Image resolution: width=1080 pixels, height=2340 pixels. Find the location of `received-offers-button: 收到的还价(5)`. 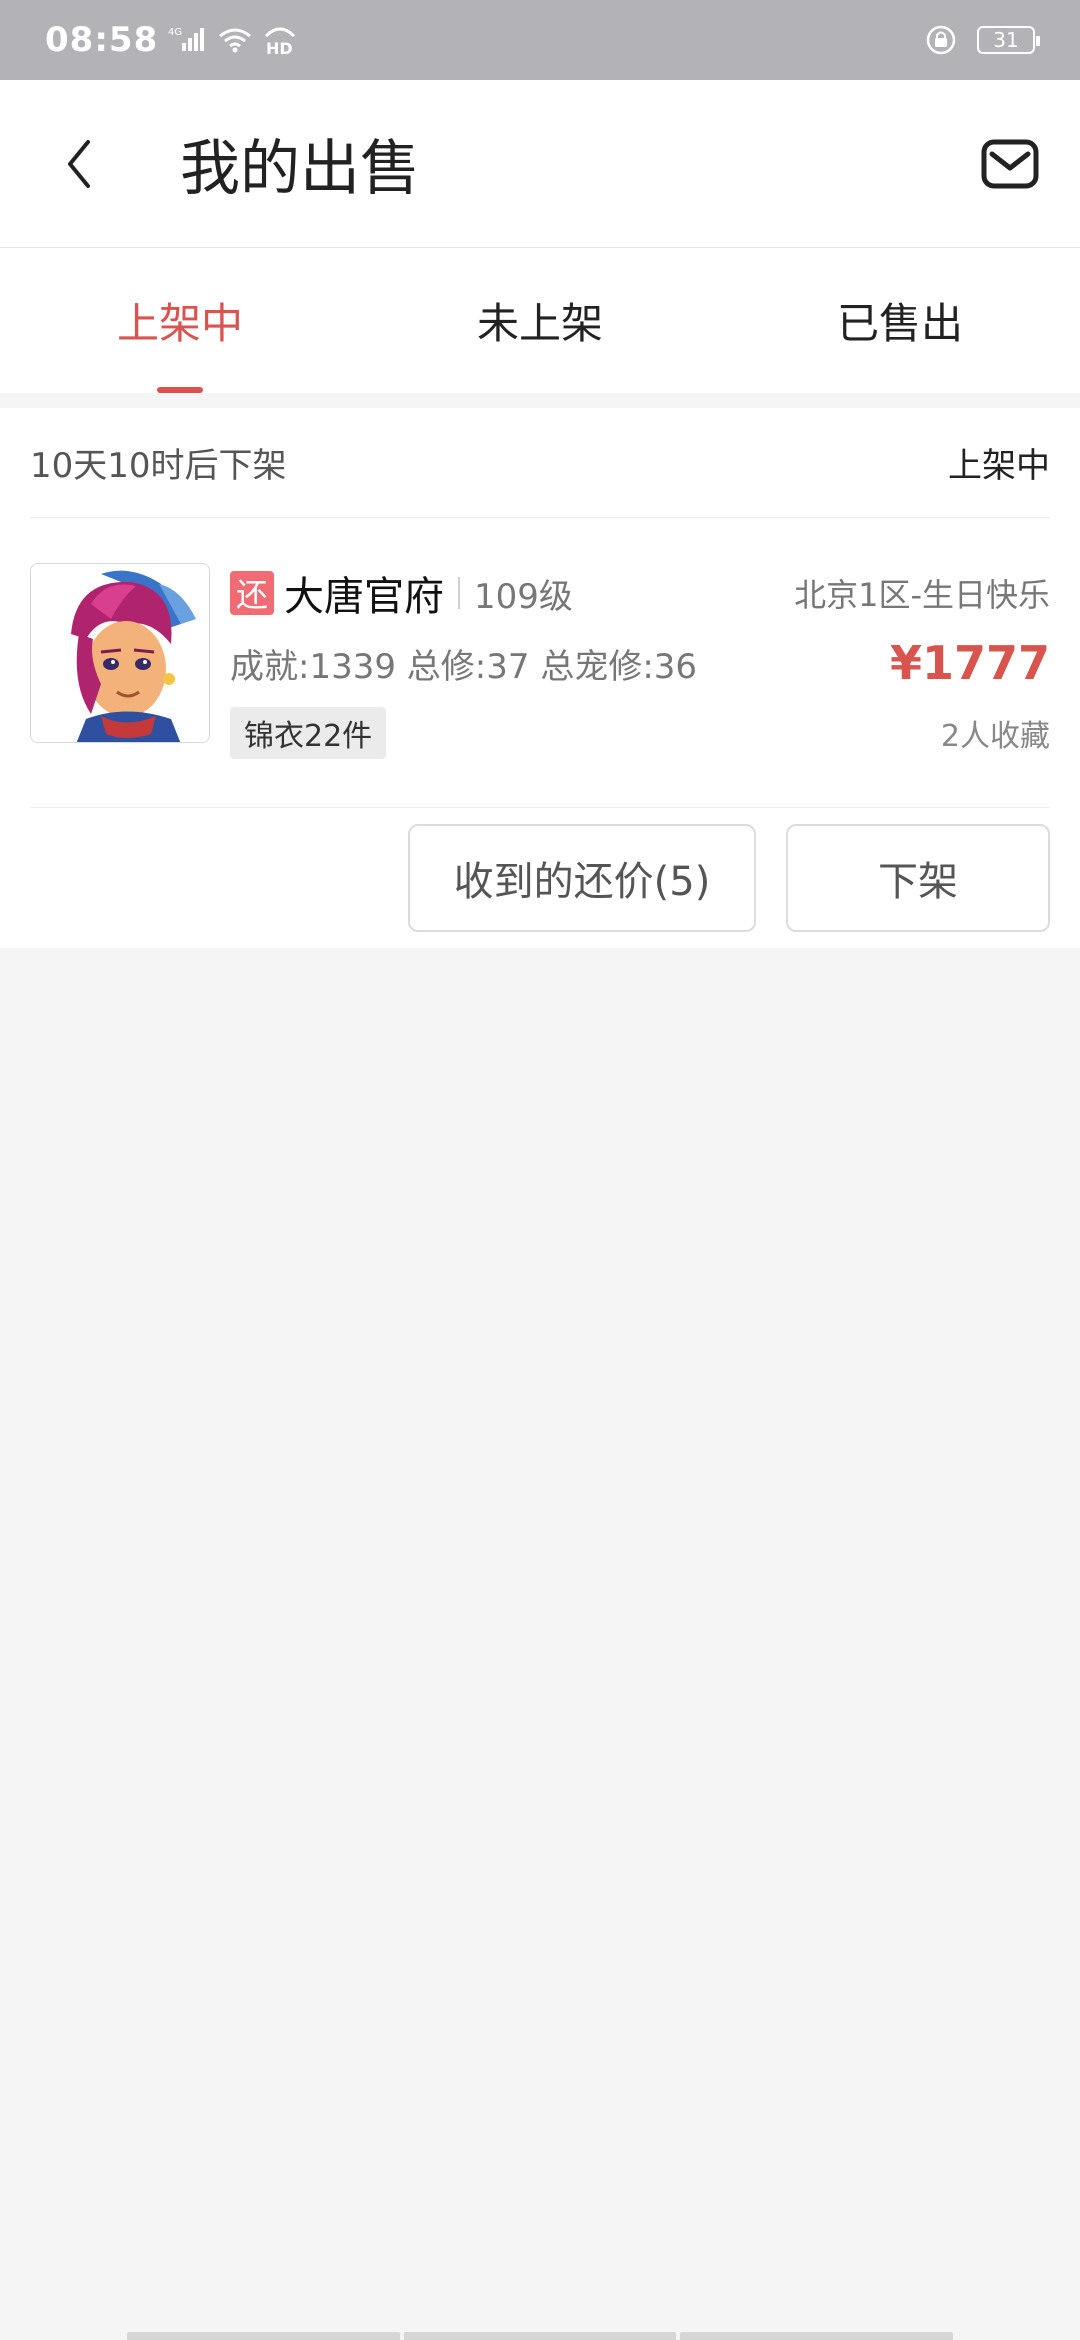

received-offers-button: 收到的还价(5) is located at coordinates (582, 878).